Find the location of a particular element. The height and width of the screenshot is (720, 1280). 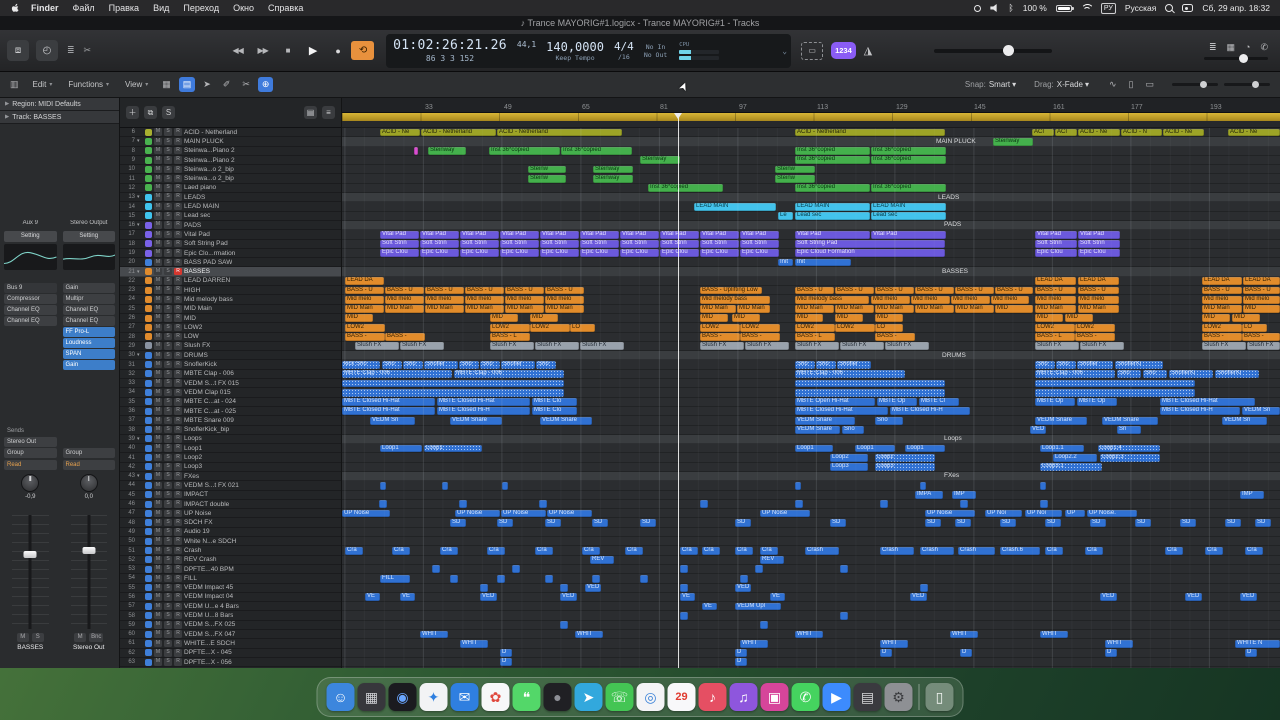

pan-knob is located at coordinates (30, 483).